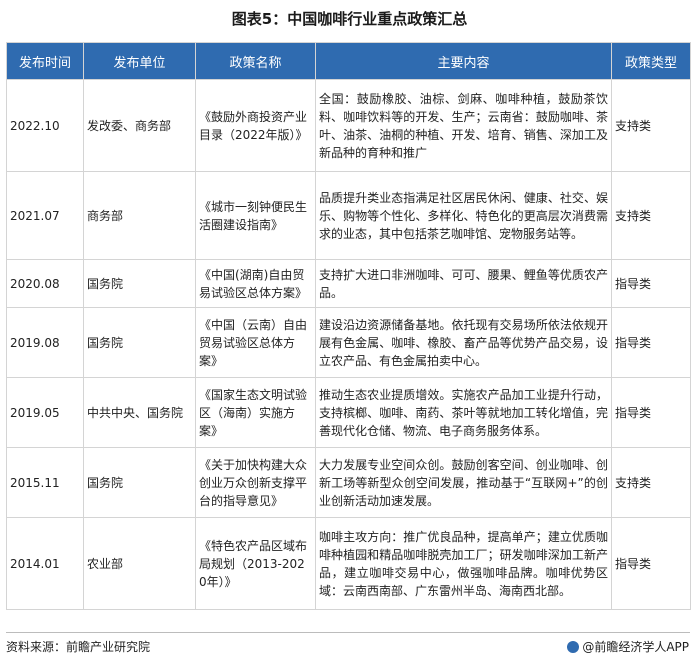 Image resolution: width=699 pixels, height=669 pixels. Describe the element at coordinates (255, 412) in the screenshot. I see `cell-policy-name: 《国家生态文明试验区（海南）实施方案》` at that location.